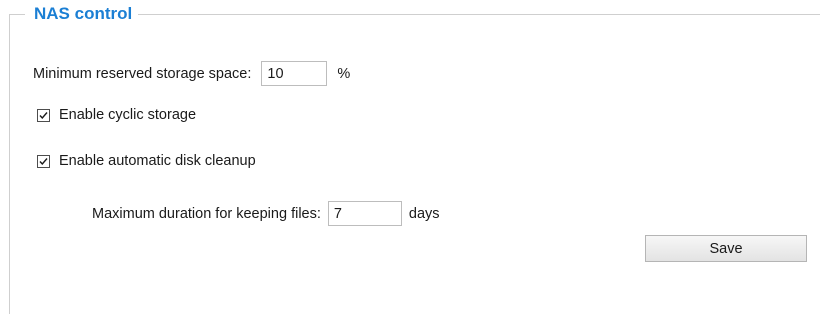 This screenshot has width=820, height=314. What do you see at coordinates (142, 73) in the screenshot?
I see `min-reserved-label: Minimum reserved storage space:` at bounding box center [142, 73].